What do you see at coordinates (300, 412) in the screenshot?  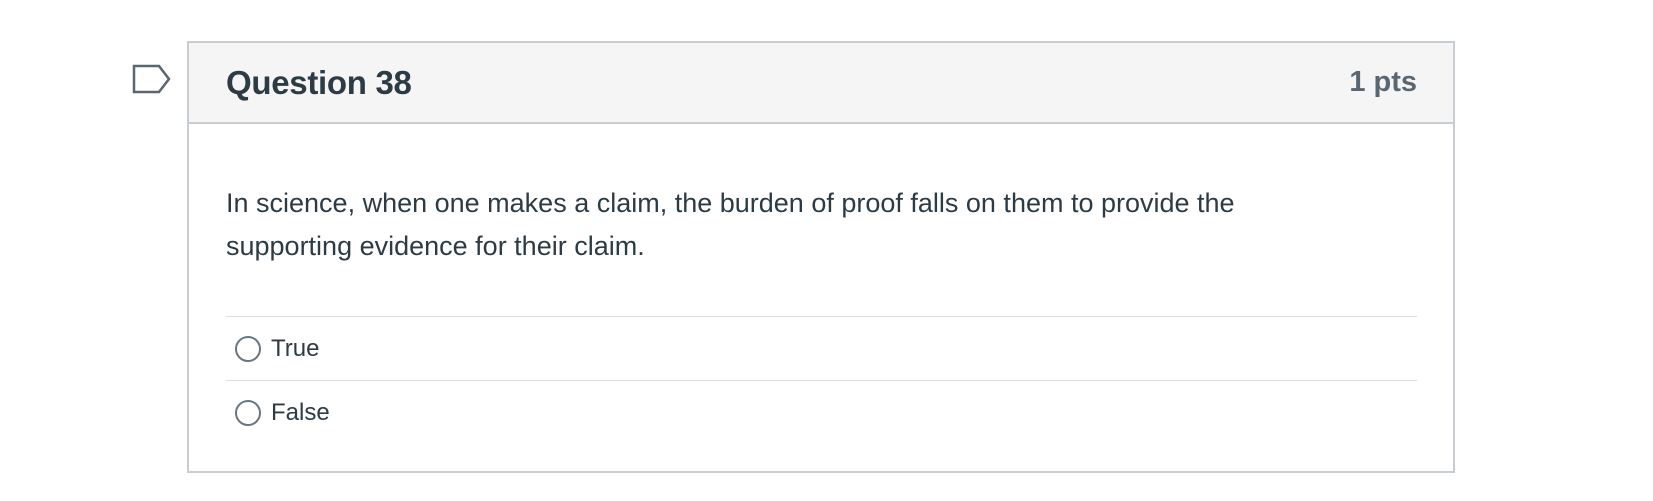 I see `answer-label: False` at bounding box center [300, 412].